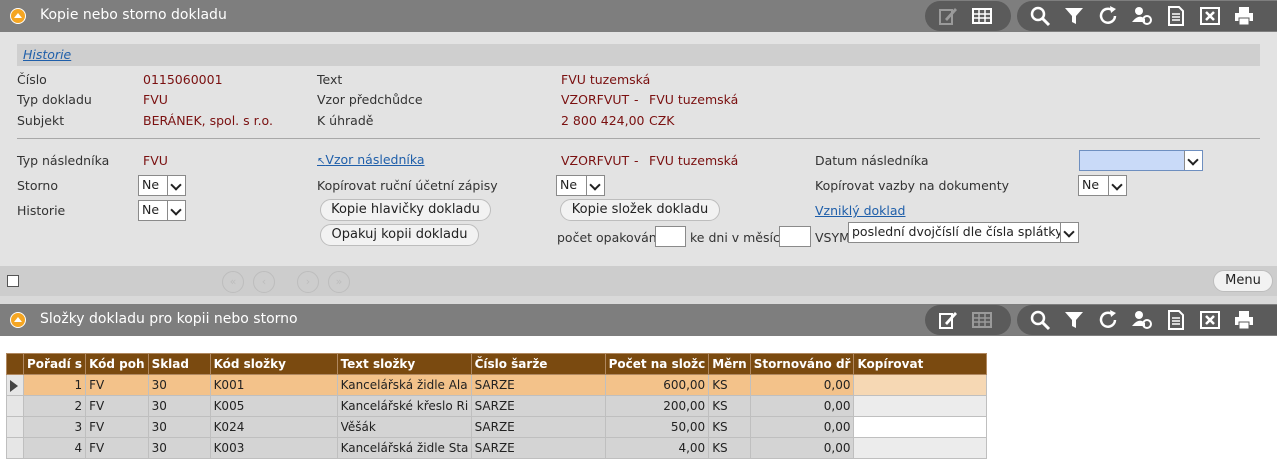  Describe the element at coordinates (1102, 185) in the screenshot. I see `kopirovat-vazby-select: Ne` at that location.